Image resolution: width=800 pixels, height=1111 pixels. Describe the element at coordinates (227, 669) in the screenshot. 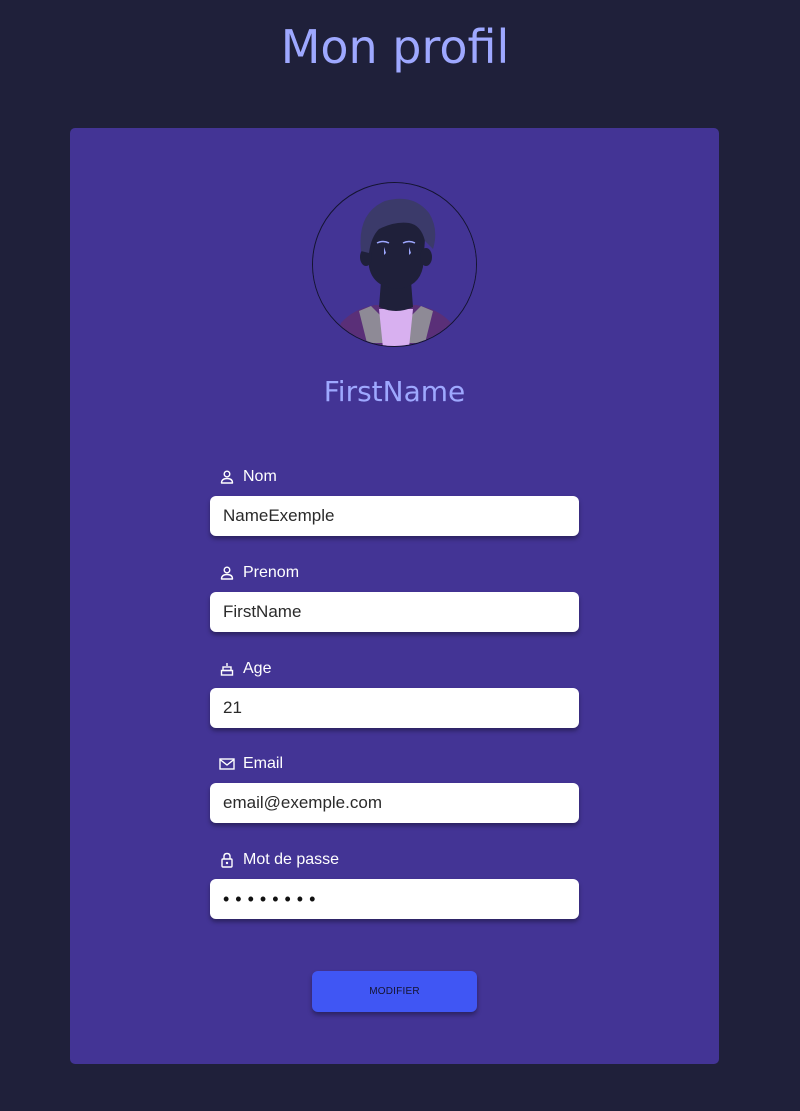

I see `cake-icon` at that location.